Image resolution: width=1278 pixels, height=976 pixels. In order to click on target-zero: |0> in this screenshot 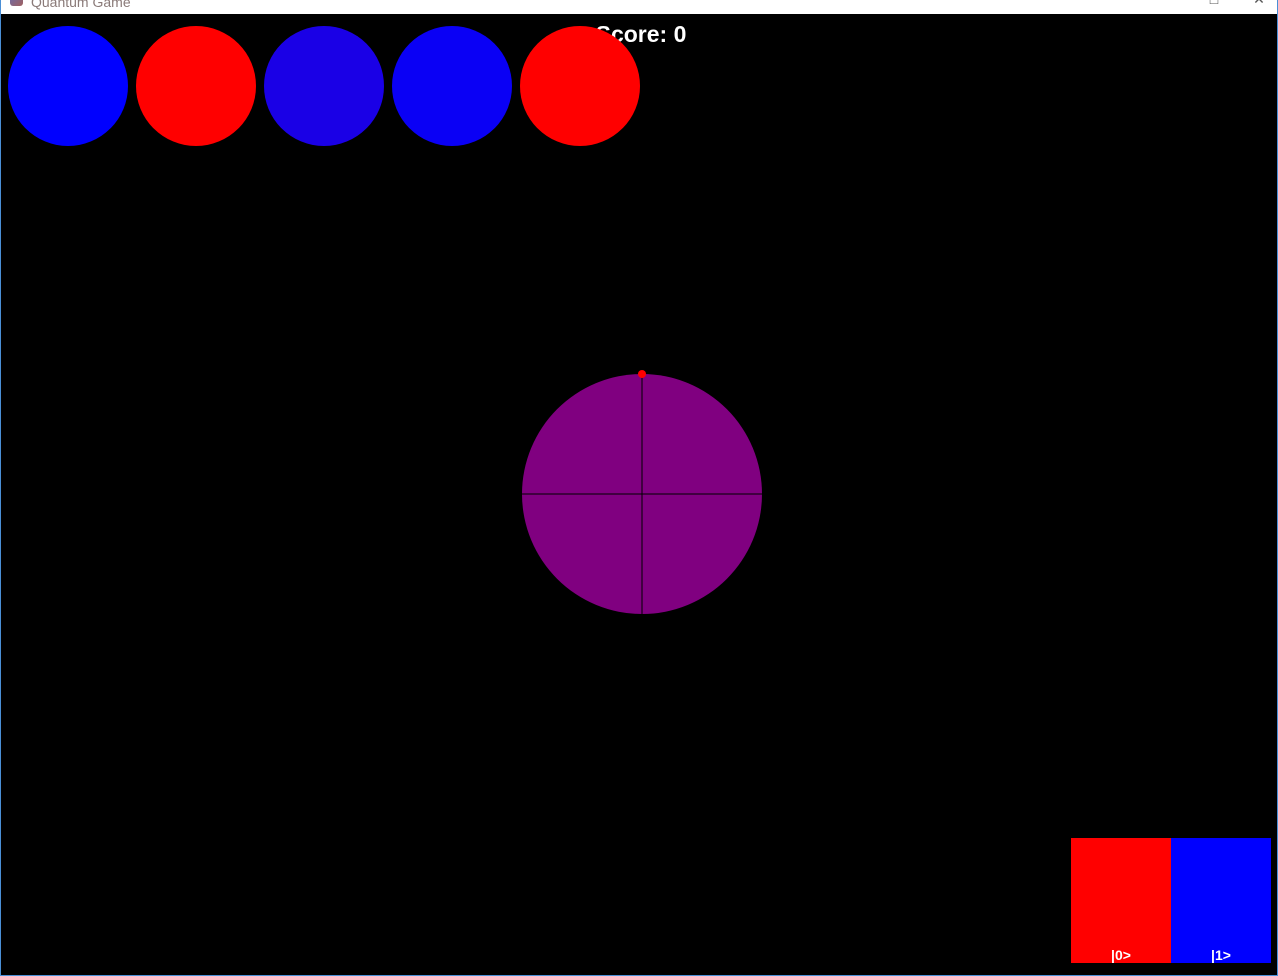, I will do `click(1121, 900)`.